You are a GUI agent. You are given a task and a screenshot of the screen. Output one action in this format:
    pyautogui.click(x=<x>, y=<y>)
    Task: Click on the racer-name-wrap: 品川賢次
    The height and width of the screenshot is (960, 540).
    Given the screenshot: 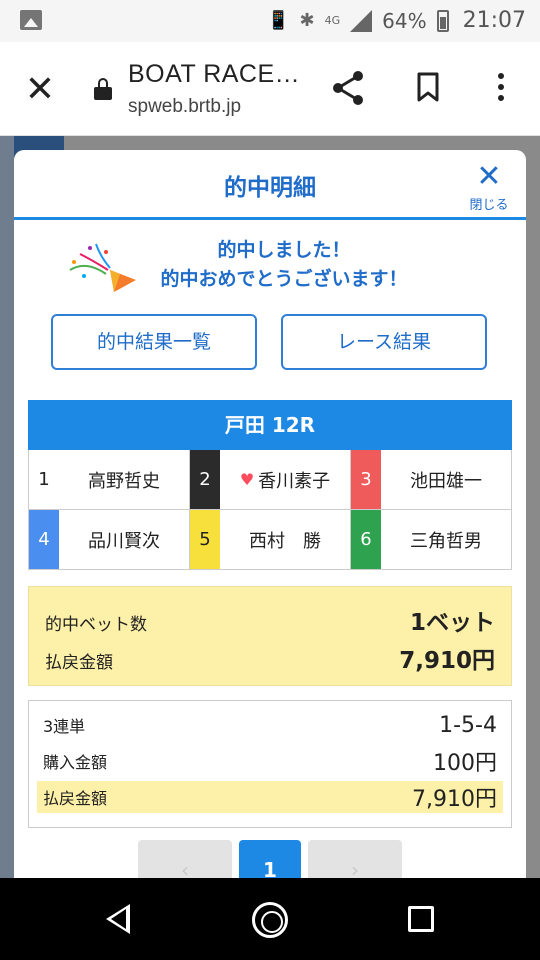 What is the action you would take?
    pyautogui.click(x=124, y=539)
    